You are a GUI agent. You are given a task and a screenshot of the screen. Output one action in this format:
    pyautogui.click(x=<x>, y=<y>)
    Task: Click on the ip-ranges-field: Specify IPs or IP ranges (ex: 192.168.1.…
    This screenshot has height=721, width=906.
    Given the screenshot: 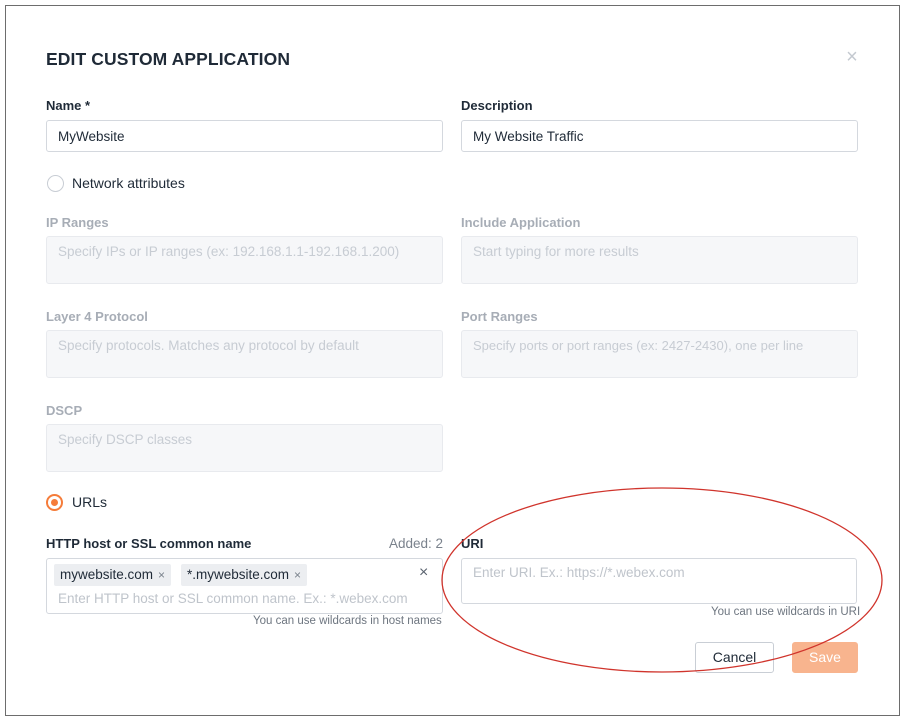 What is the action you would take?
    pyautogui.click(x=244, y=260)
    